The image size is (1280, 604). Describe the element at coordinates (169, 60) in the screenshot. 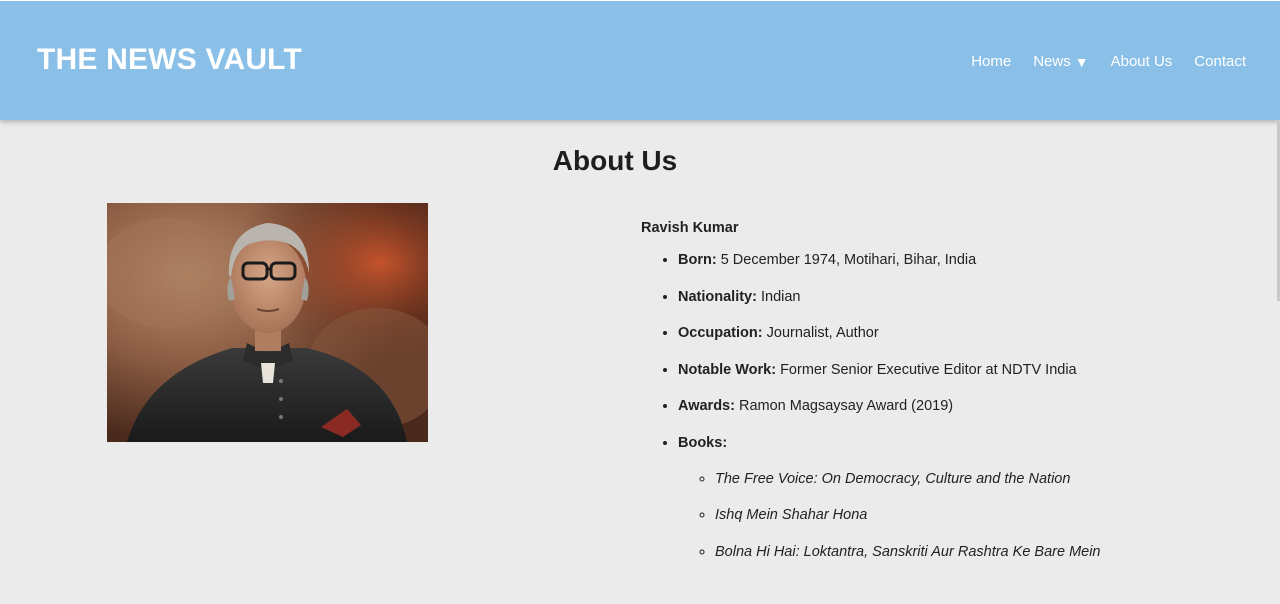

I see `site-title: THE NEWS VAULT` at that location.